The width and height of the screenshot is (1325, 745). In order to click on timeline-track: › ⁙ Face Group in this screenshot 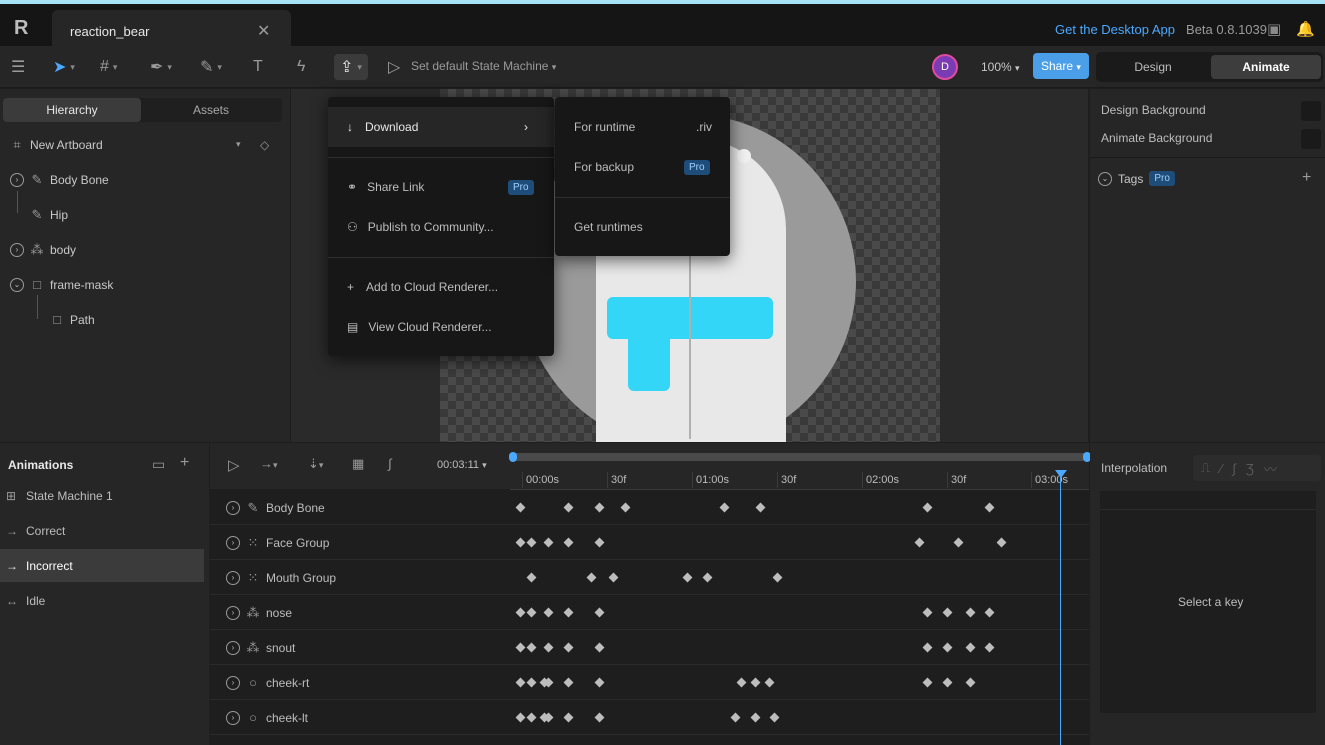, I will do `click(649, 542)`.